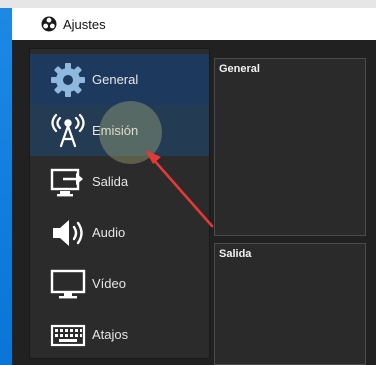 This screenshot has height=365, width=376. Describe the element at coordinates (188, 4) in the screenshot. I see `top-edge` at that location.